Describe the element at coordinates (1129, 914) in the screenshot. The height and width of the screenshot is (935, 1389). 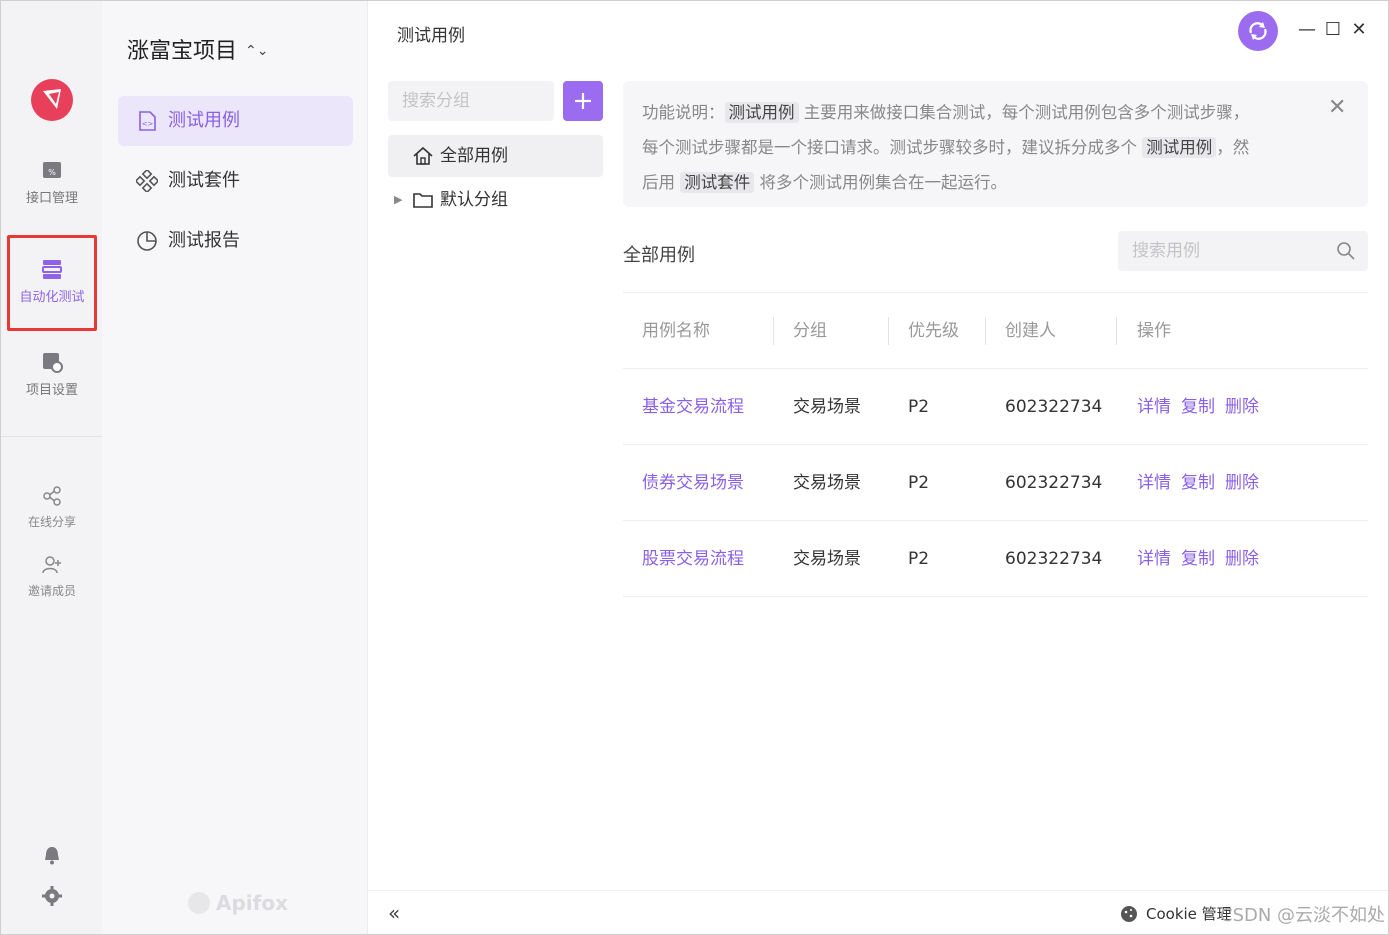
I see `cookie-icon` at that location.